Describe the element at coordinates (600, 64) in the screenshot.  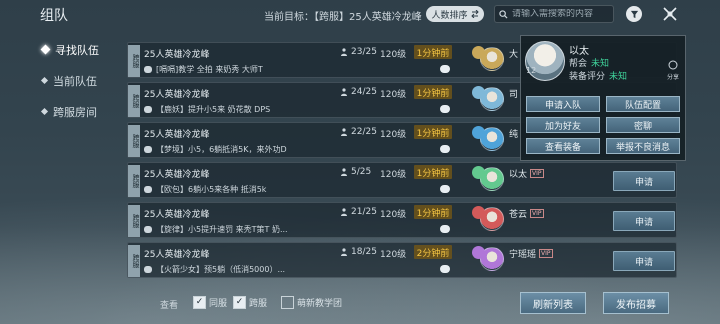
I see `guild-value: 未知` at that location.